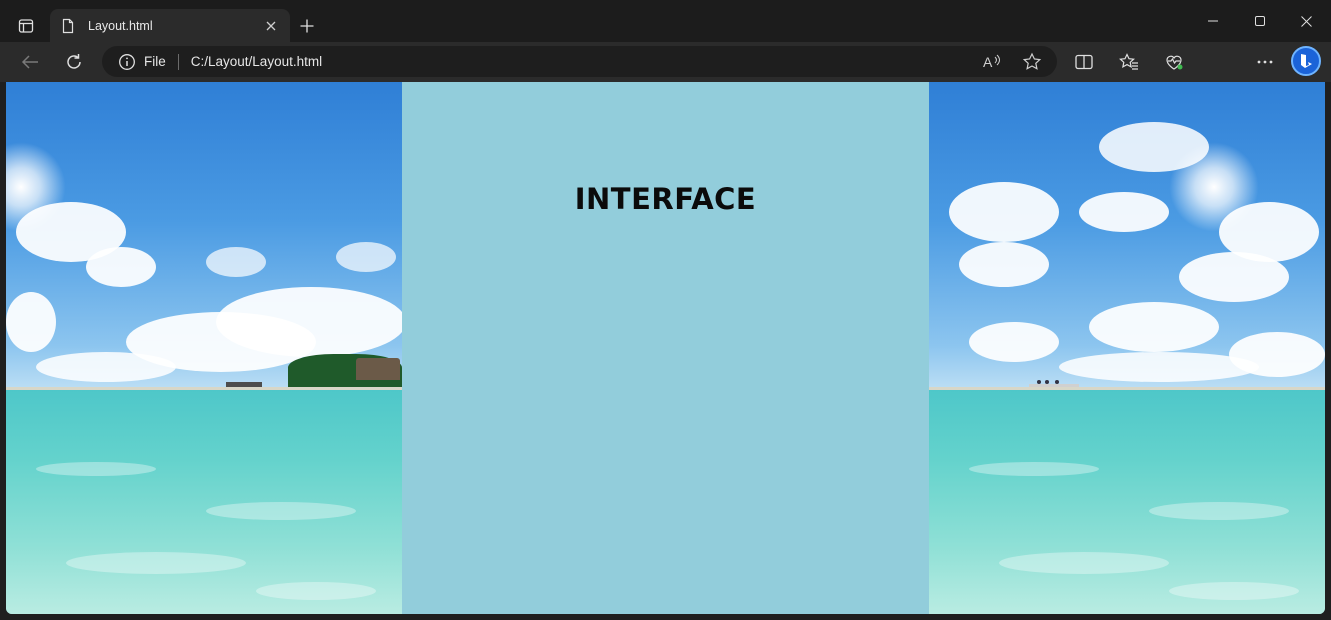  Describe the element at coordinates (1032, 62) in the screenshot. I see `favorite-star-icon` at that location.